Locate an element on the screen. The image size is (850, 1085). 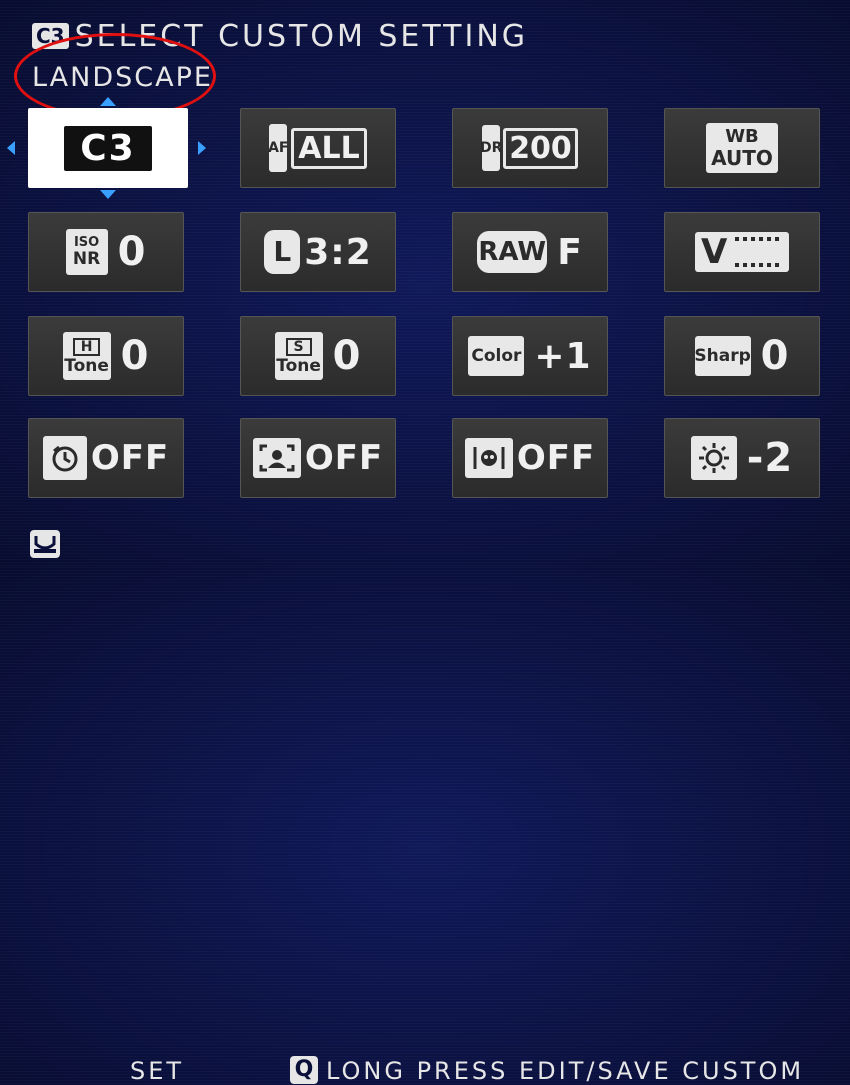
tile-image-quality: RAW F is located at coordinates (530, 252).